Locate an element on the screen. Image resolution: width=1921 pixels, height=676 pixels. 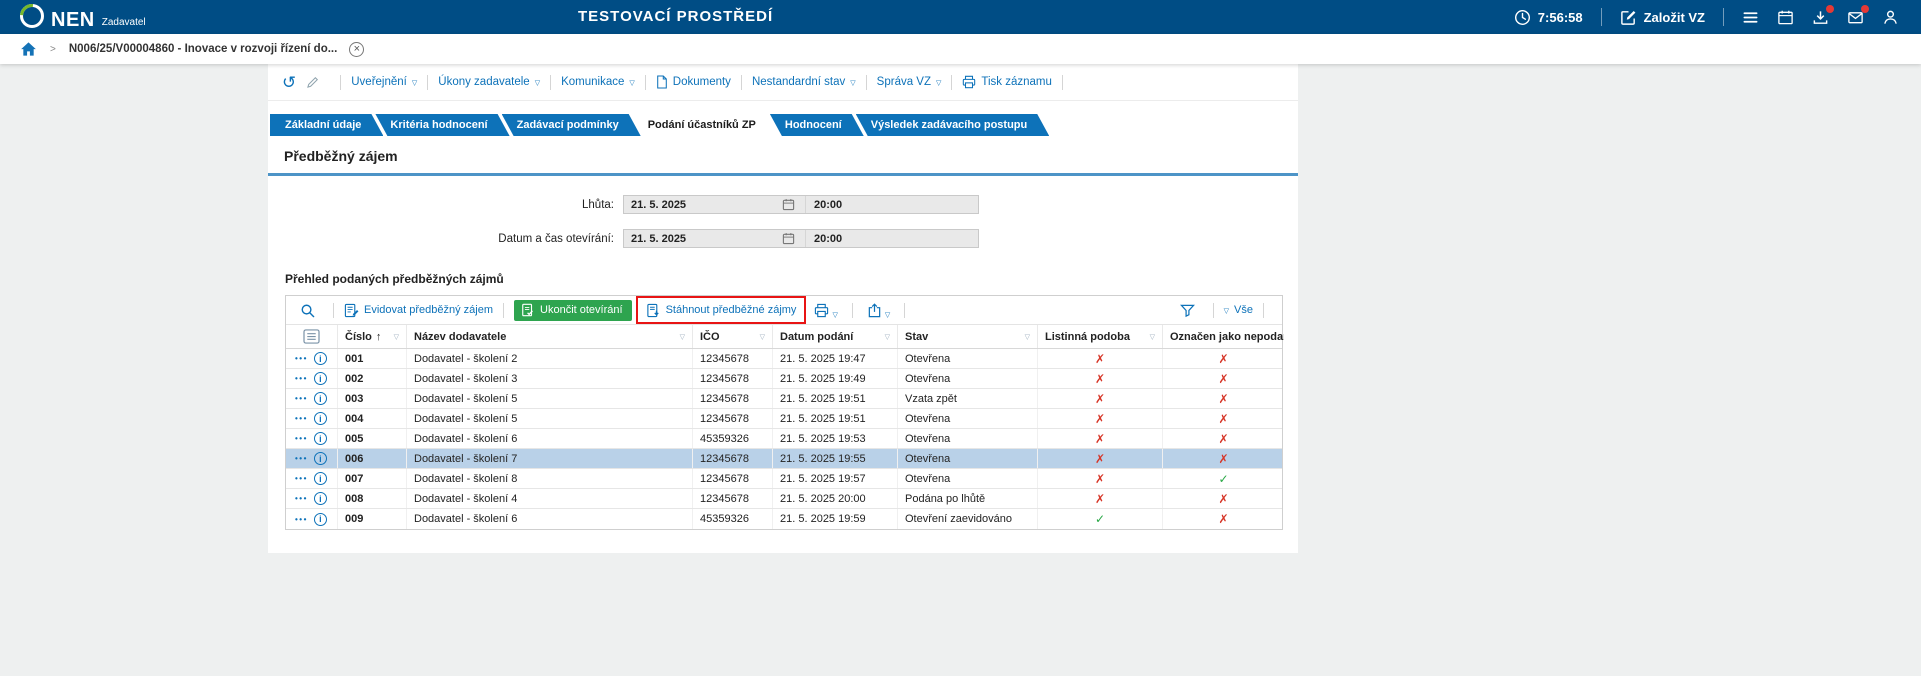
profile-button is located at coordinates (1890, 17).